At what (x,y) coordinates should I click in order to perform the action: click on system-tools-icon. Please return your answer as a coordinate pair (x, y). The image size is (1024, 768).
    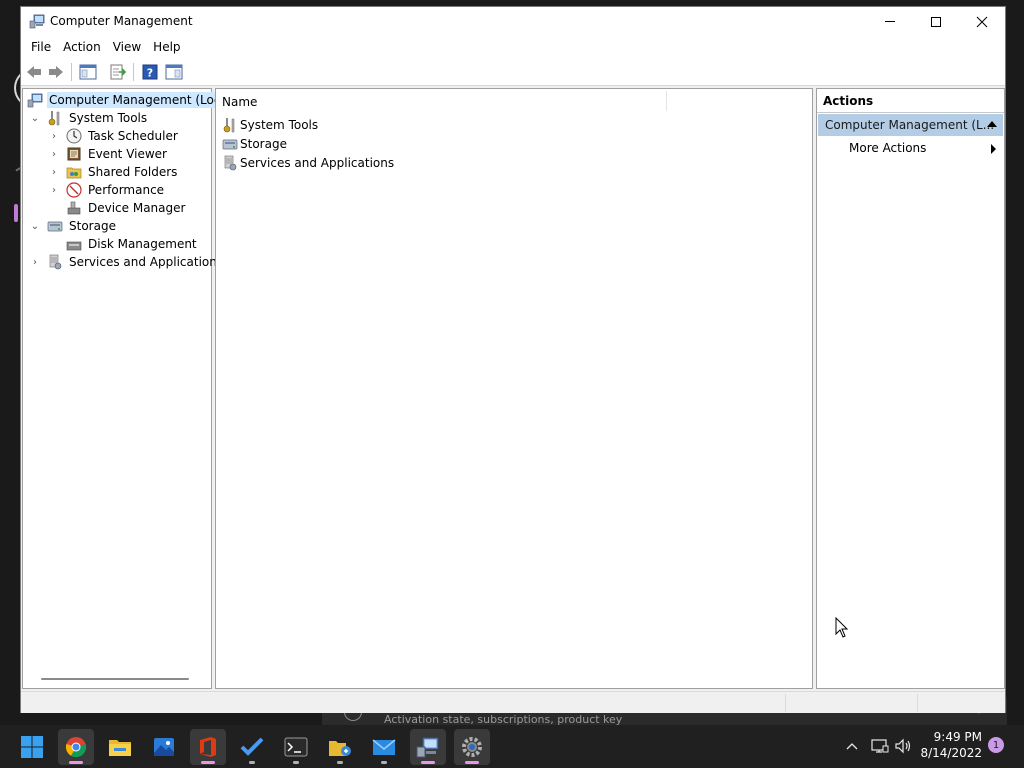
    Looking at the image, I should click on (54, 118).